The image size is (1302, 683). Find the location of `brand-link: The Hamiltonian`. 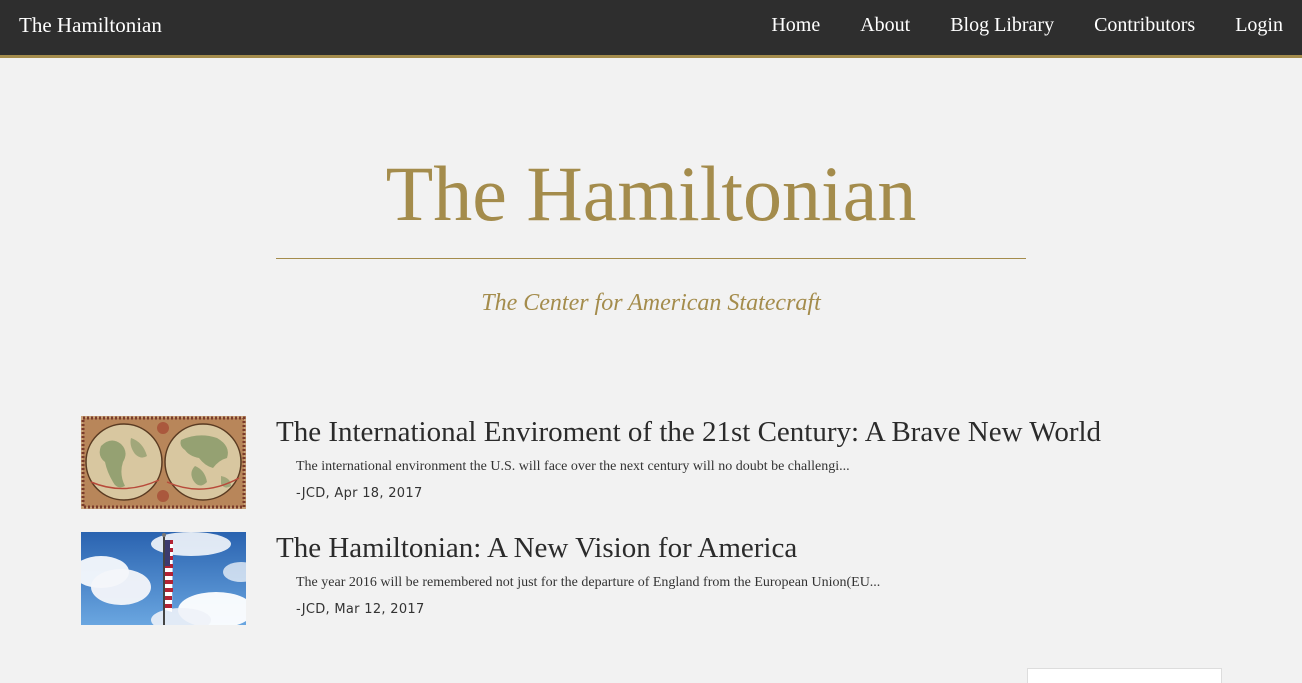

brand-link: The Hamiltonian is located at coordinates (90, 25).